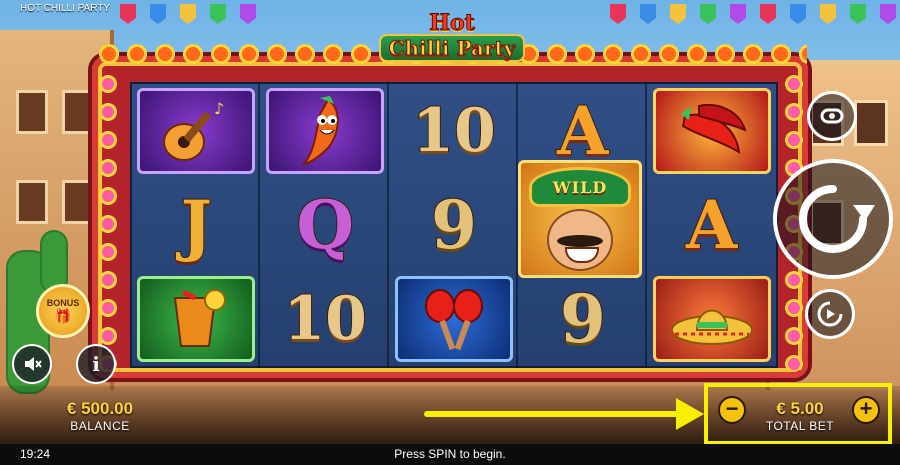  I want to click on wild-label: WILD, so click(580, 187).